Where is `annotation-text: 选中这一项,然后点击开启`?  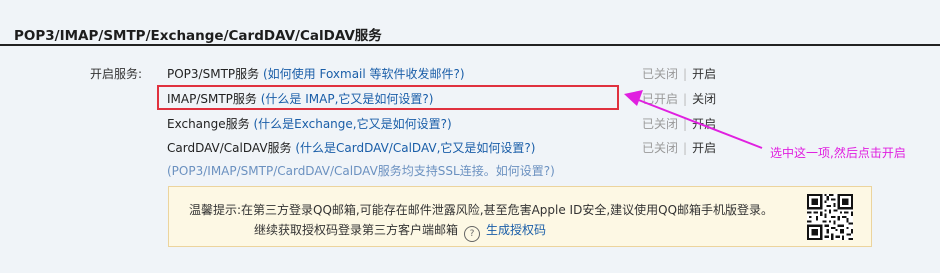
annotation-text: 选中这一项,然后点击开启 is located at coordinates (838, 153).